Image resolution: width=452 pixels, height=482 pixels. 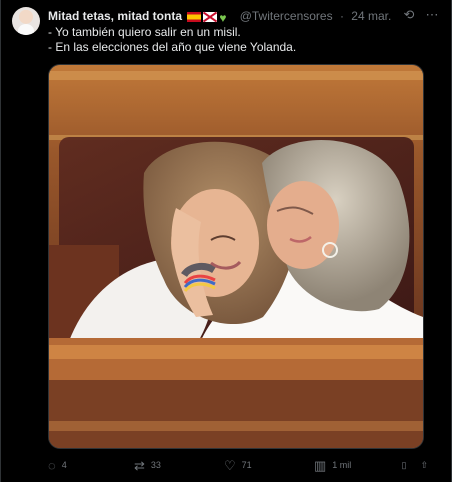 What do you see at coordinates (210, 17) in the screenshot?
I see `crossed-flag-icon` at bounding box center [210, 17].